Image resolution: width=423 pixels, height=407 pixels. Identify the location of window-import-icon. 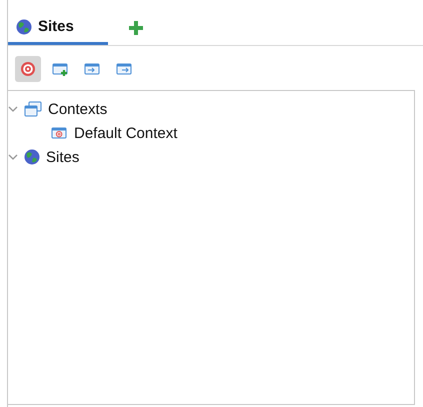
(92, 69).